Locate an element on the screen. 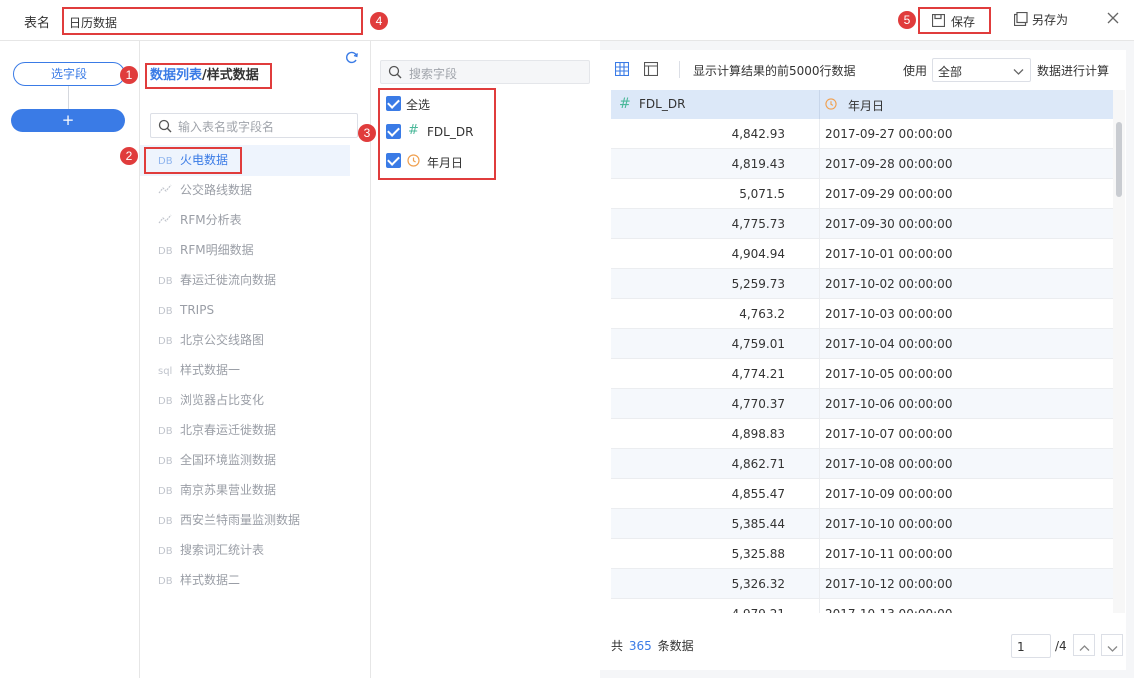 The height and width of the screenshot is (678, 1134). table-item: DB 搜索词汇统计表 is located at coordinates (248, 550).